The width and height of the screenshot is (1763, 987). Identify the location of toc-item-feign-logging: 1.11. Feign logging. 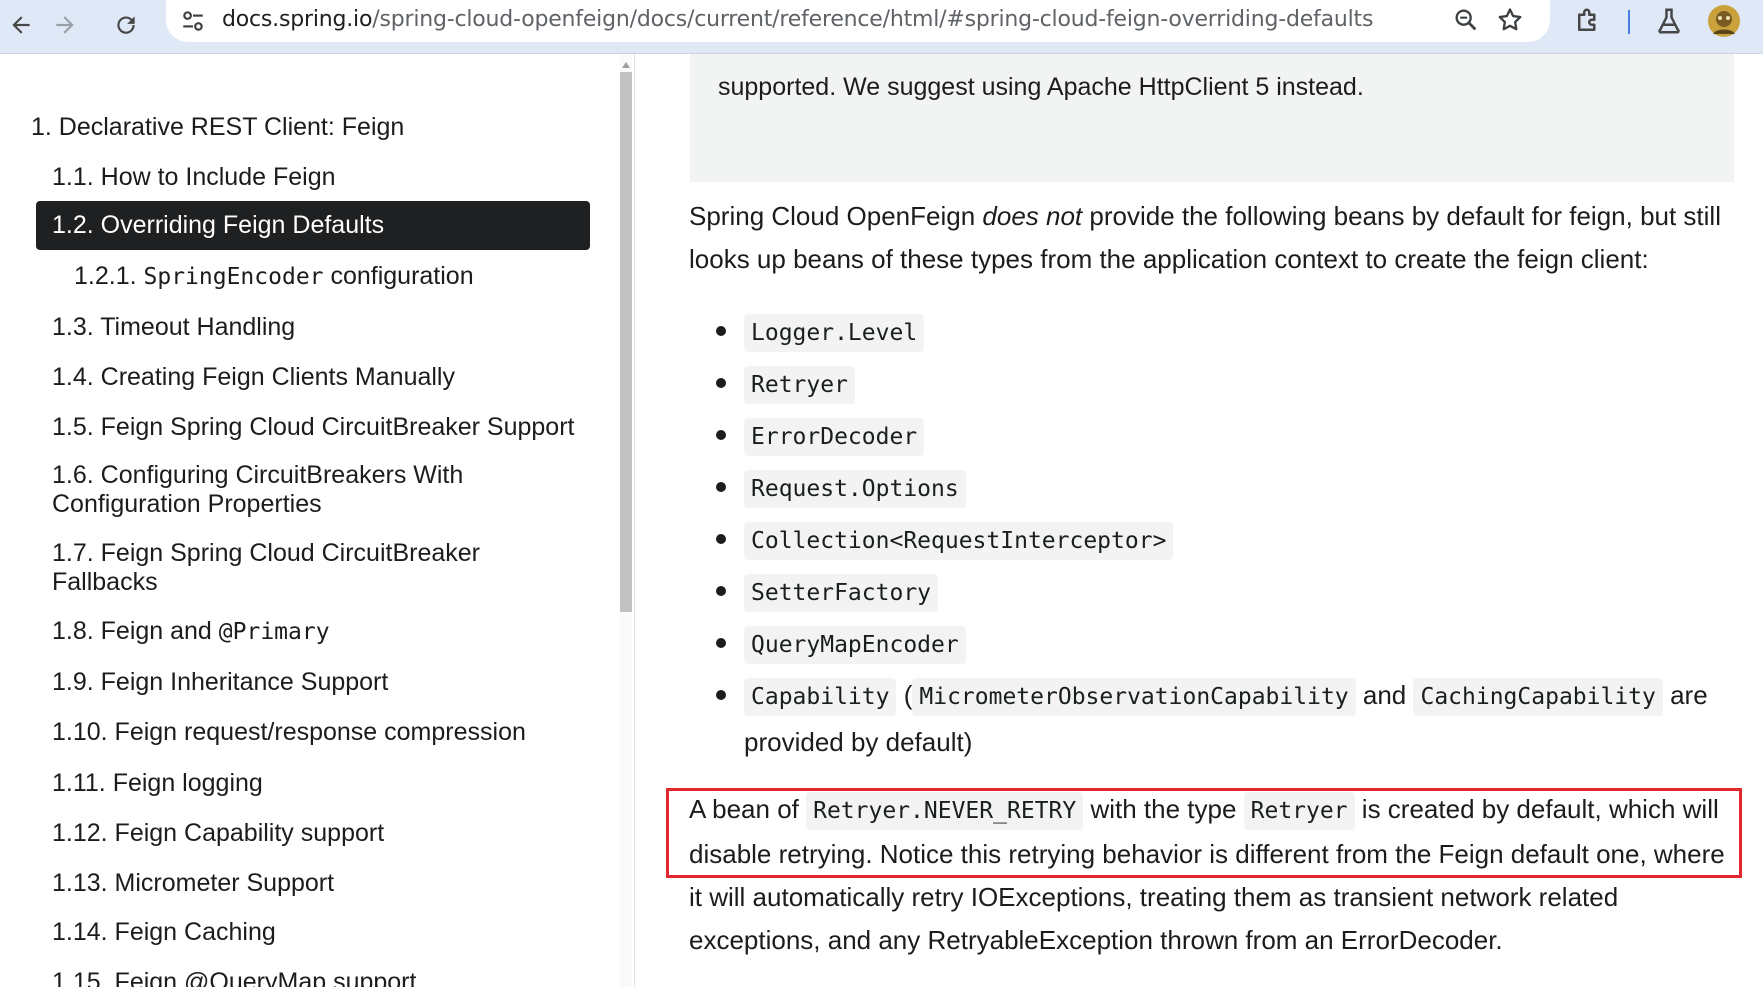
(157, 783).